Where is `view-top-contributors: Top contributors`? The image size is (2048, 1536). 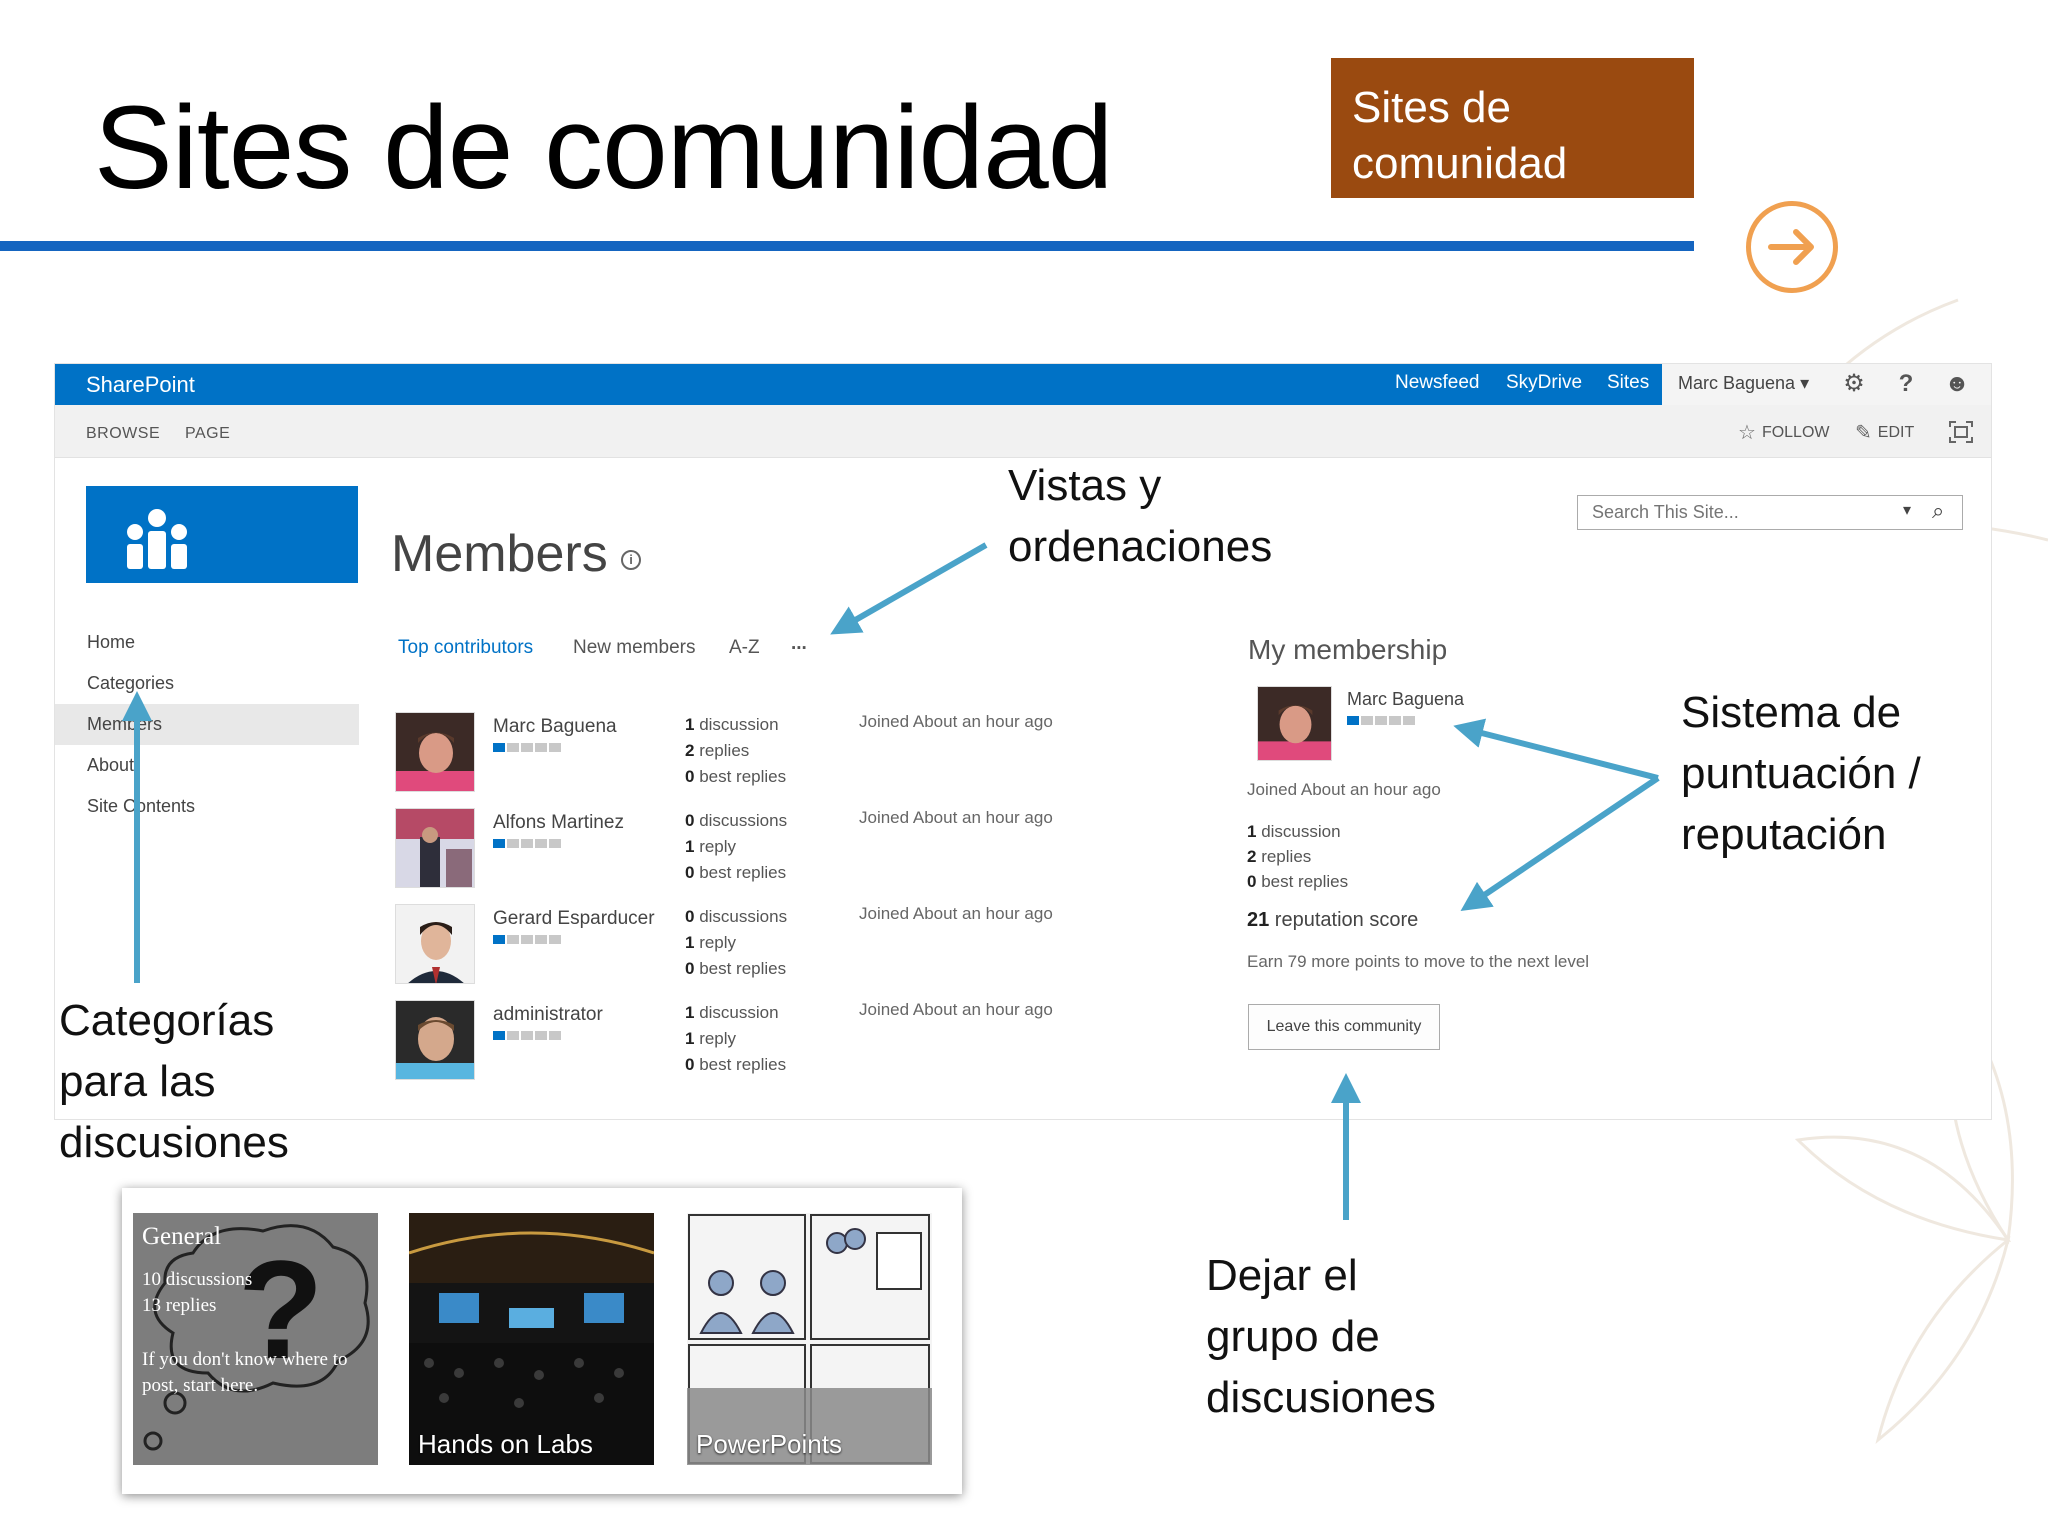 view-top-contributors: Top contributors is located at coordinates (465, 648).